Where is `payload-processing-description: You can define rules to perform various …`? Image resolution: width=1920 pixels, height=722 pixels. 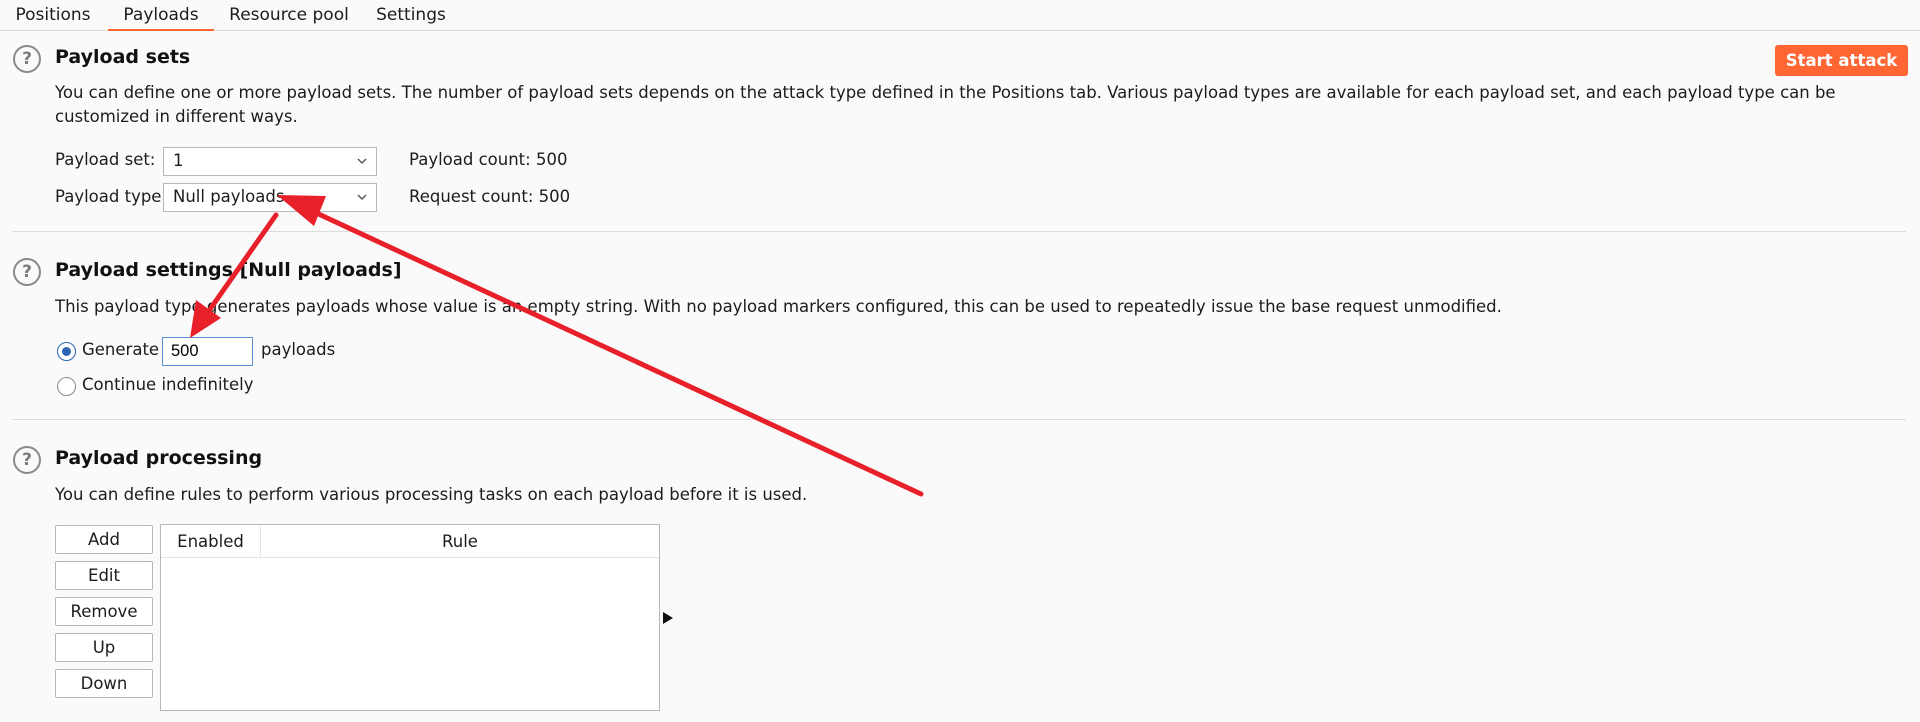 payload-processing-description: You can define rules to perform various … is located at coordinates (431, 494).